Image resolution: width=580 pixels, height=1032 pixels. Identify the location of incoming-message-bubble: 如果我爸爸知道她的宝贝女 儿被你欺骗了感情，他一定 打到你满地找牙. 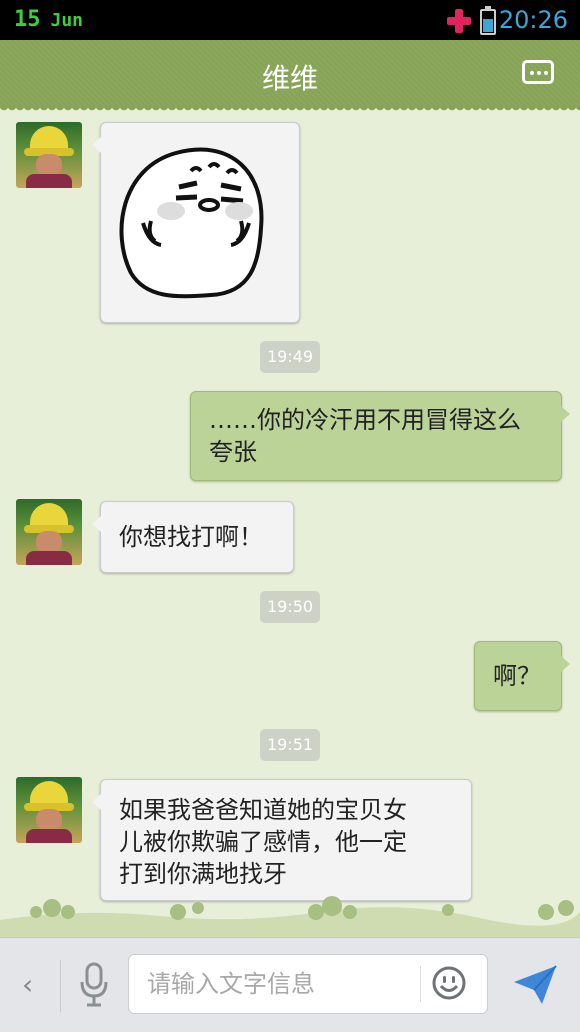
(282, 840).